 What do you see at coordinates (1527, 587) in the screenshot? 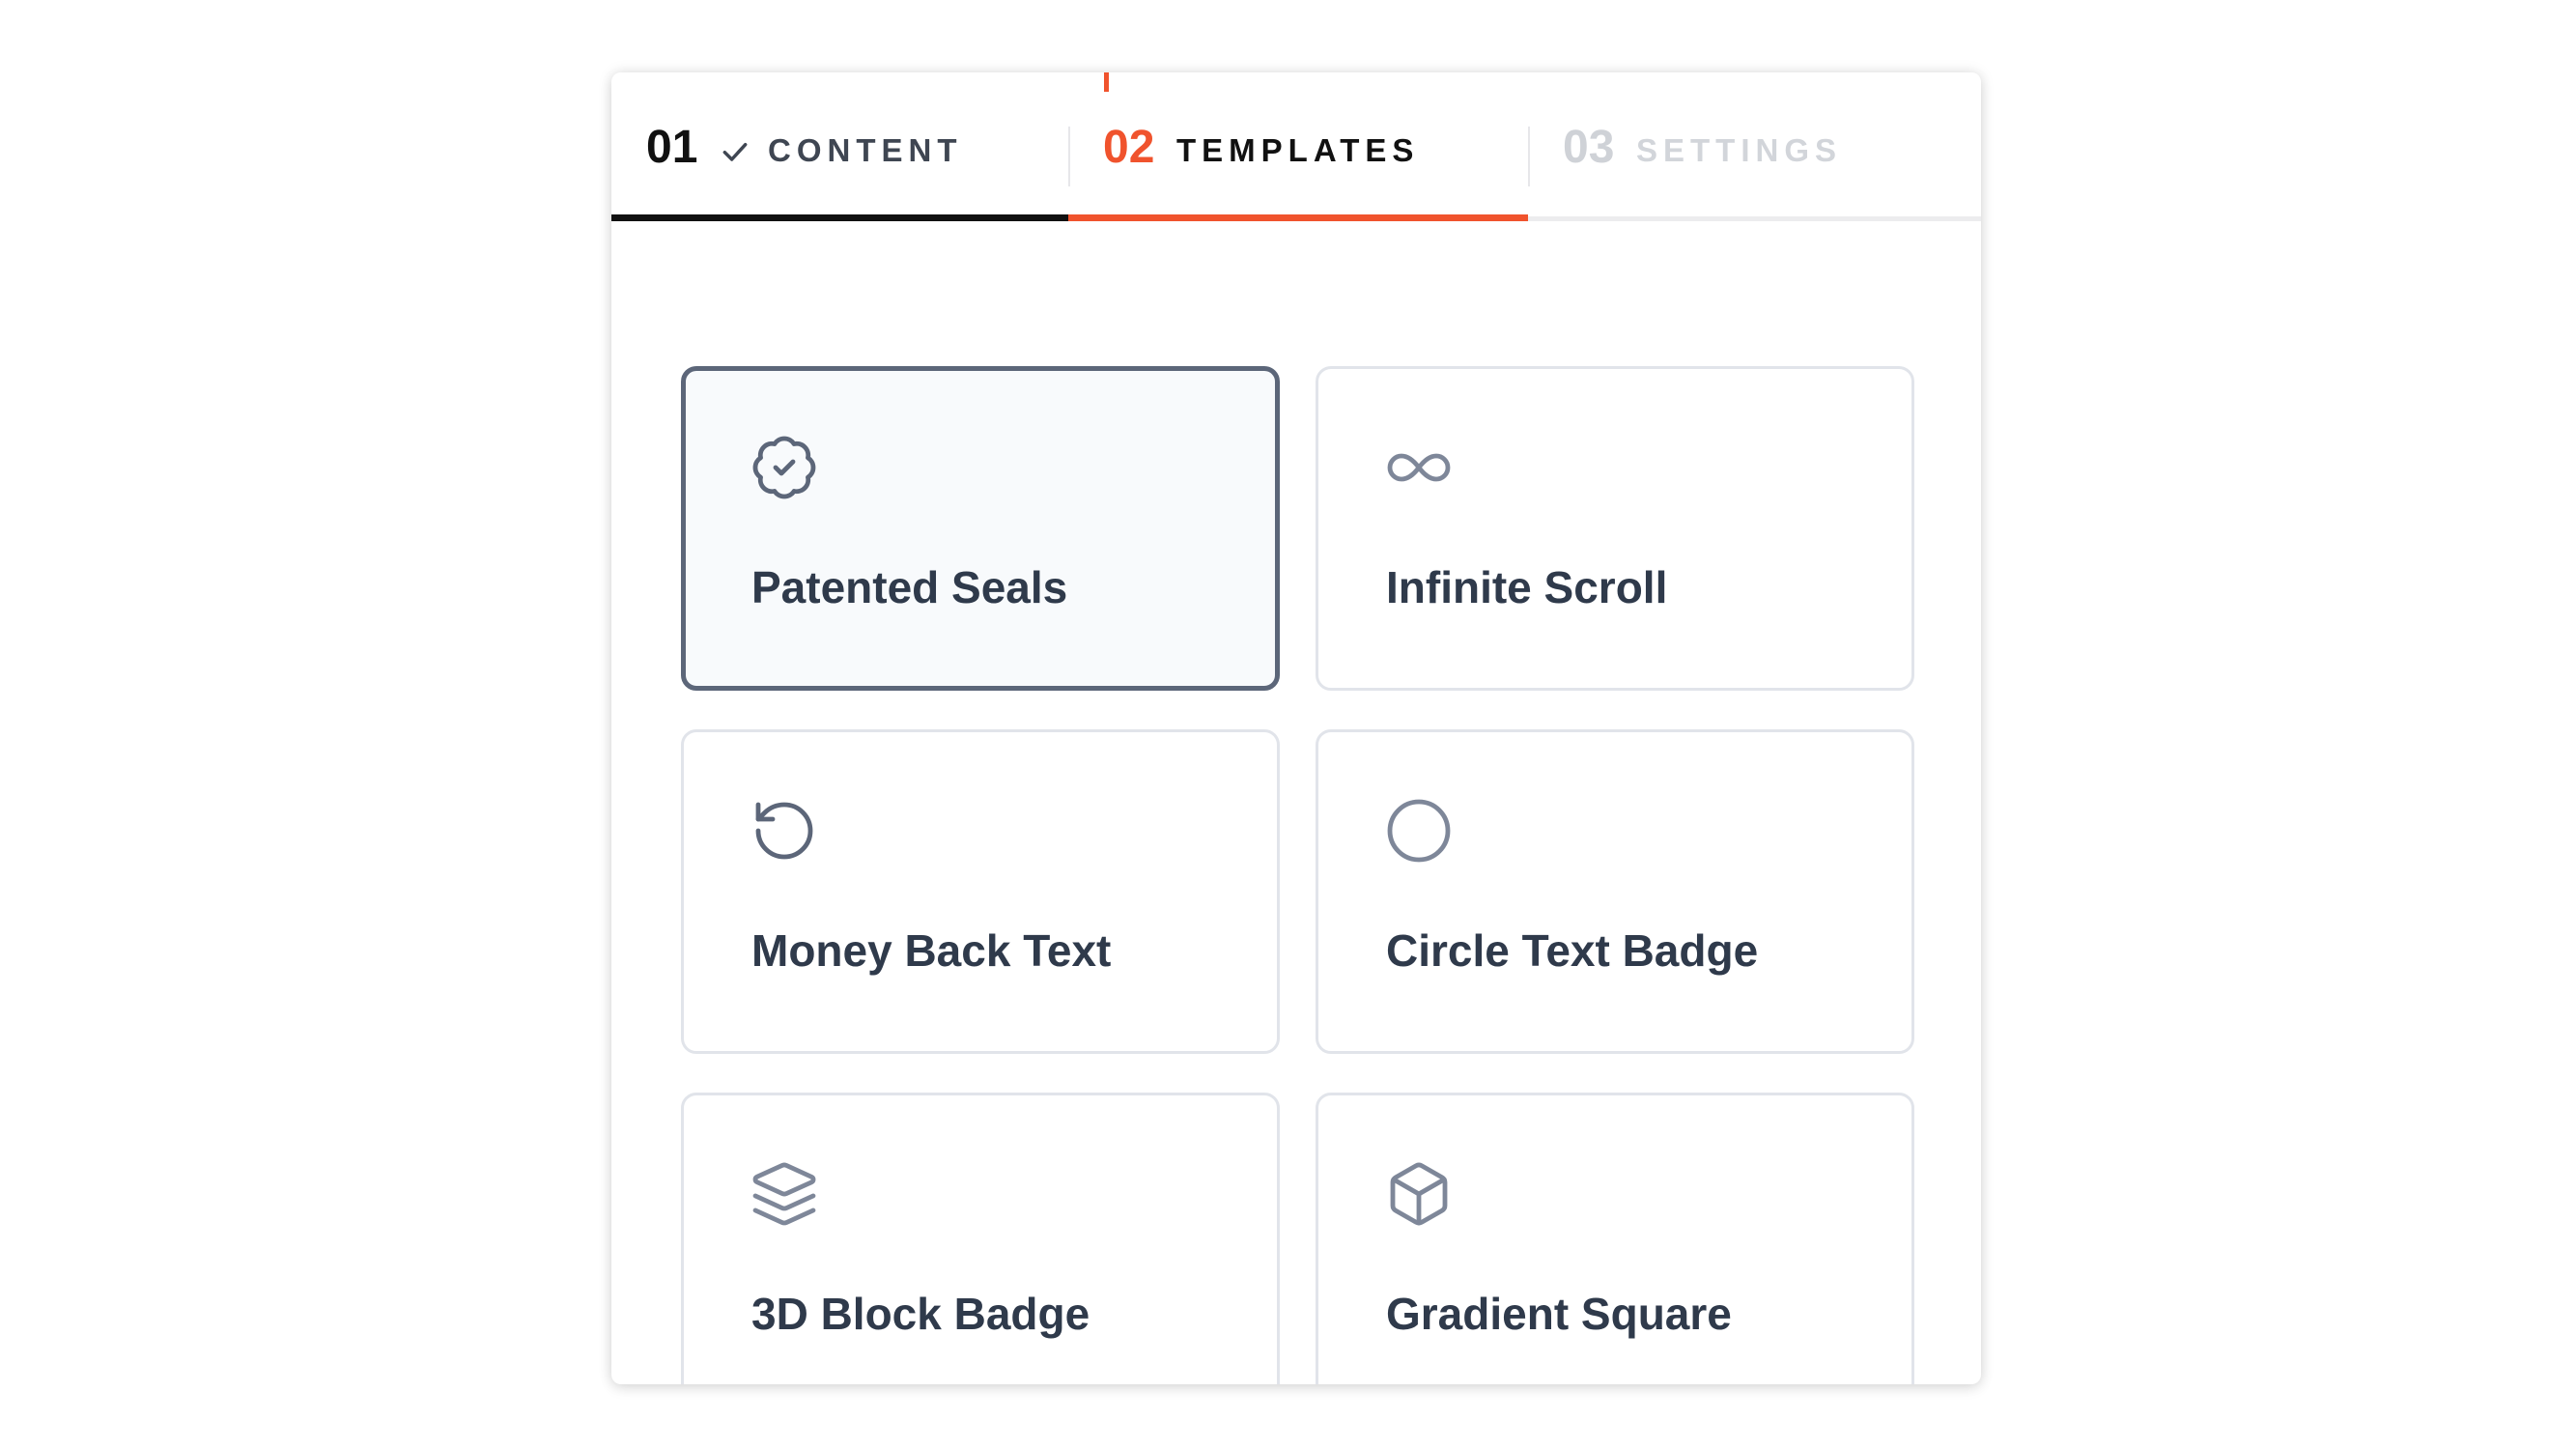
I see `template-title: Infinite Scroll` at bounding box center [1527, 587].